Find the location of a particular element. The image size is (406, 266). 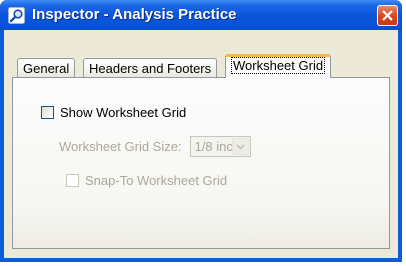

grid-size-dropdown-button is located at coordinates (240, 146).